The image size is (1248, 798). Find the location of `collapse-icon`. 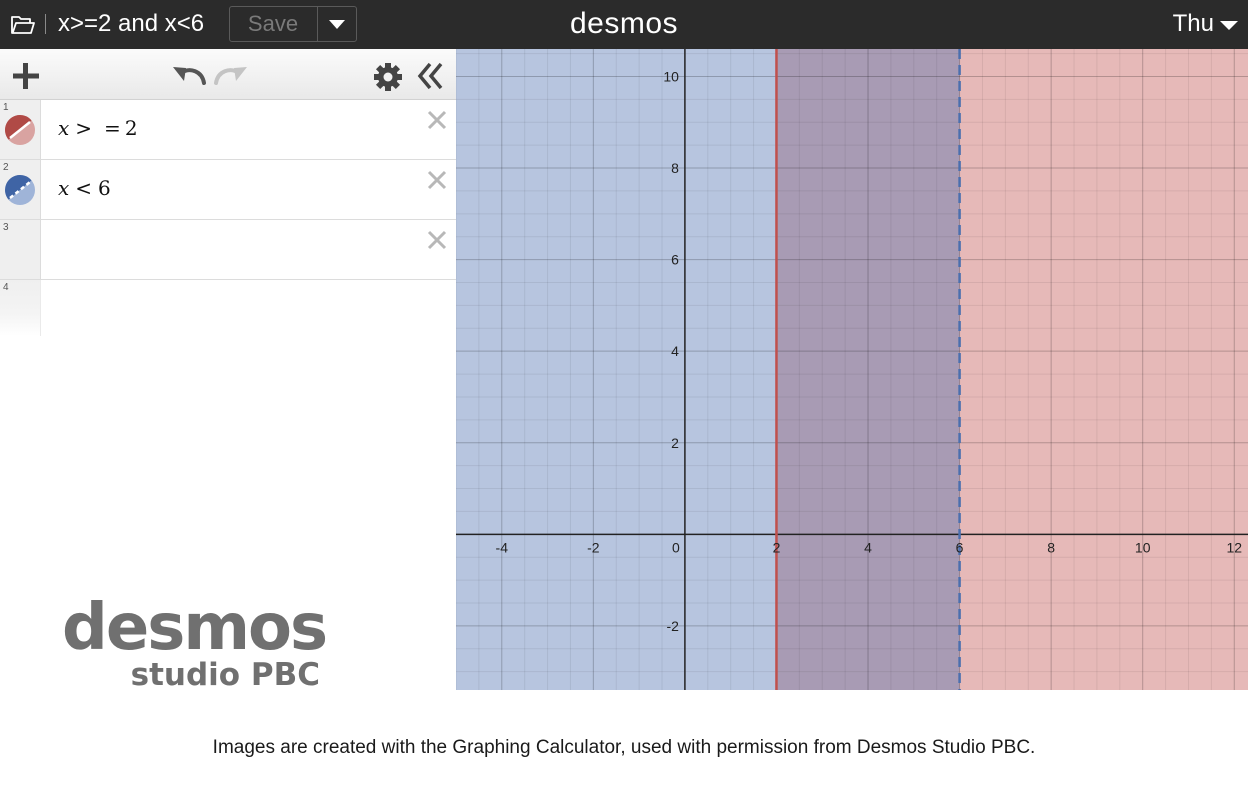

collapse-icon is located at coordinates (430, 76).